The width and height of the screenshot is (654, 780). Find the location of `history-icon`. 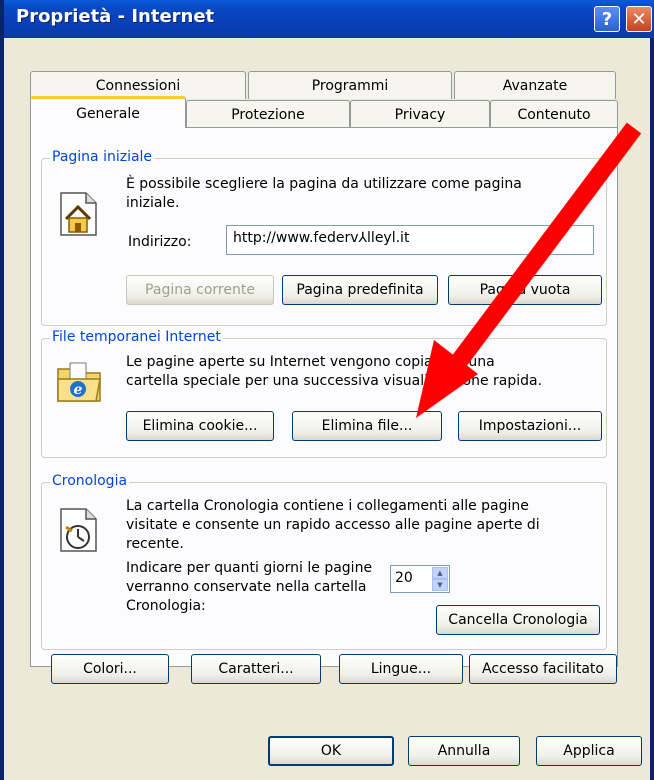

history-icon is located at coordinates (78, 530).